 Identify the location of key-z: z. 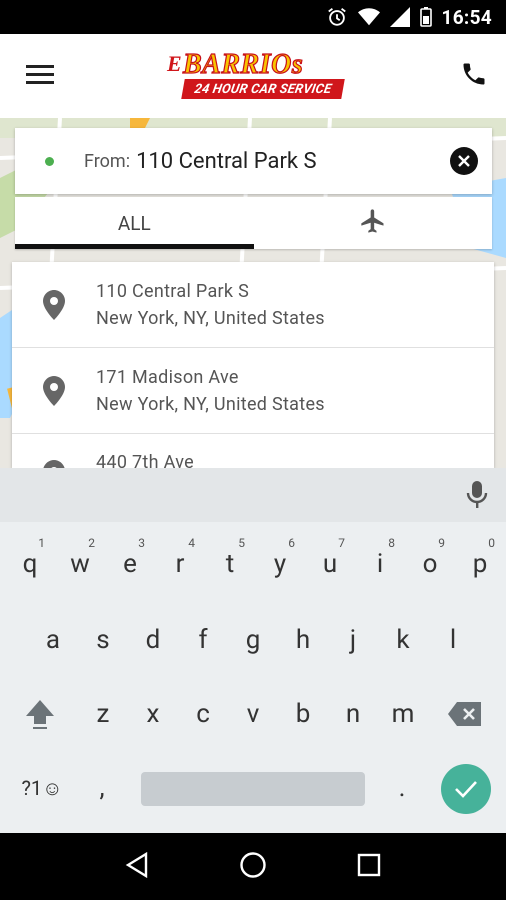
(103, 714).